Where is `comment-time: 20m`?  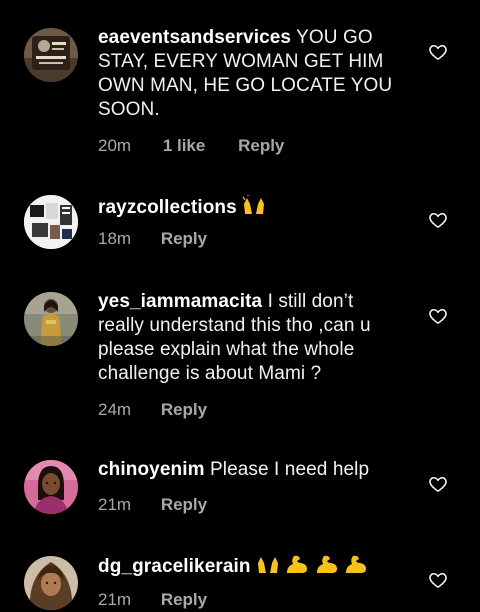
comment-time: 20m is located at coordinates (115, 145).